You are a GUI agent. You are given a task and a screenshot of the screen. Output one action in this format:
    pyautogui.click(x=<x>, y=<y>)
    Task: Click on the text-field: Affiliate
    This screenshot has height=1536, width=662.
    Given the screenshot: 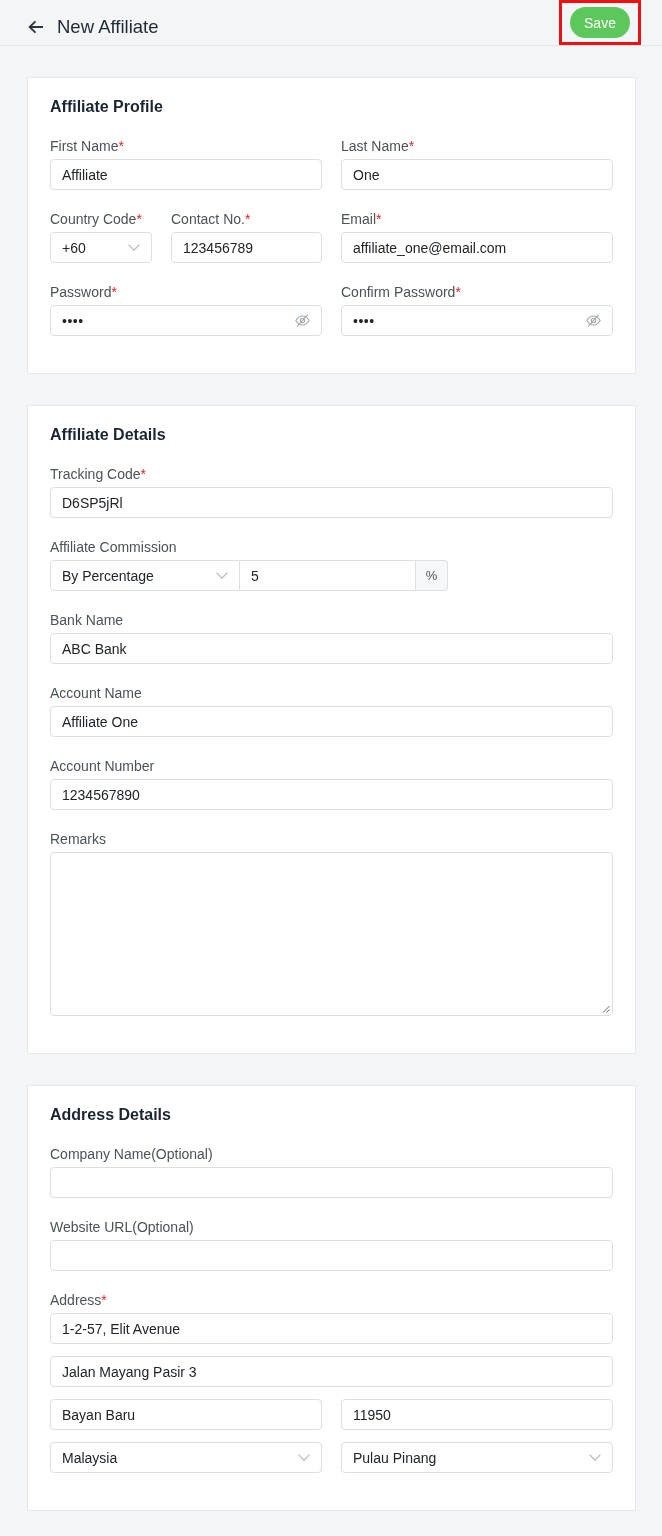 What is the action you would take?
    pyautogui.click(x=186, y=174)
    